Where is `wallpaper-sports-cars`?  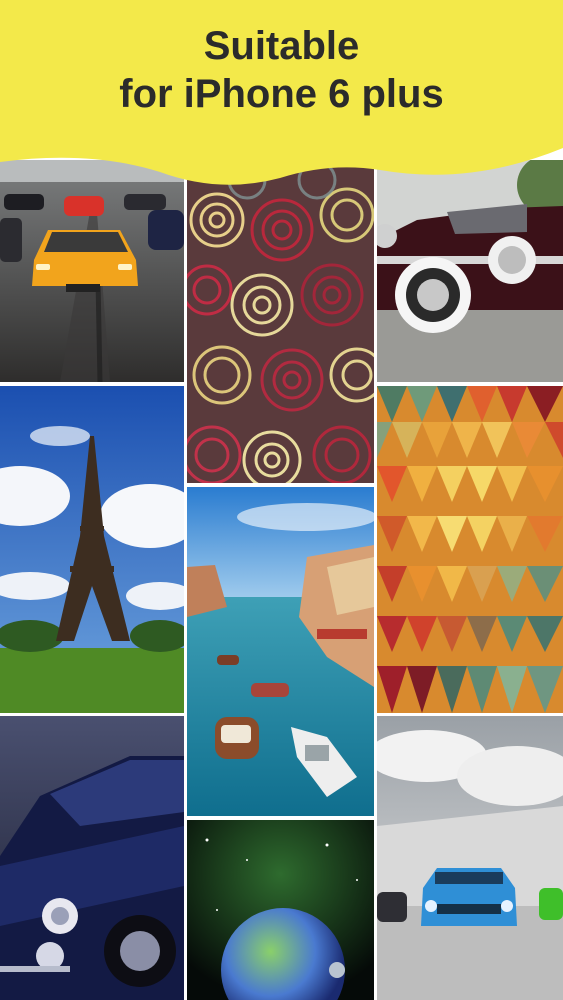 wallpaper-sports-cars is located at coordinates (92, 271).